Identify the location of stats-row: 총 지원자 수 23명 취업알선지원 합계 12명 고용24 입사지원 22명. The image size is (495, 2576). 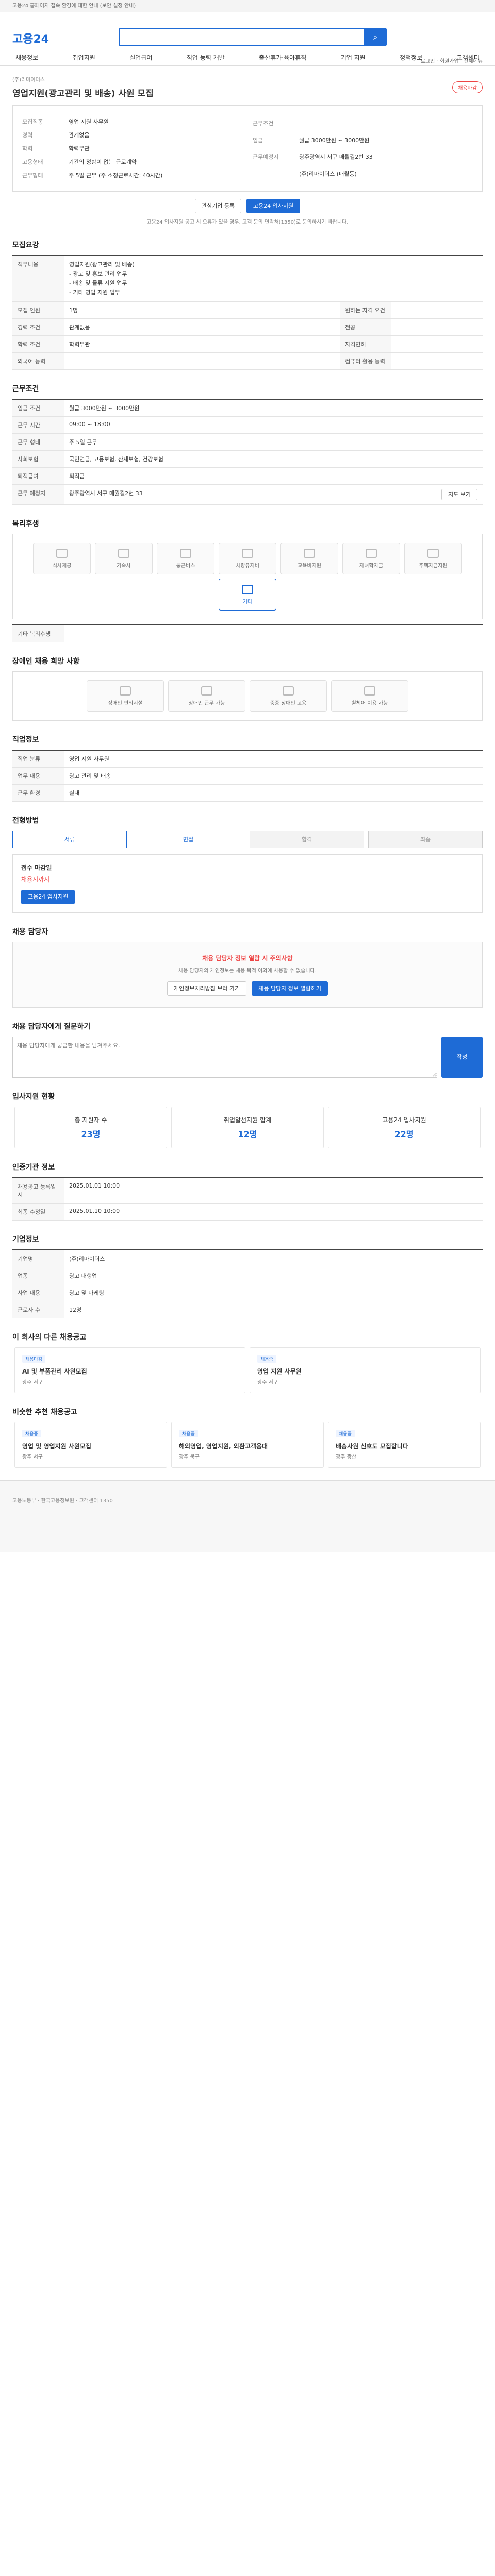
(247, 1127).